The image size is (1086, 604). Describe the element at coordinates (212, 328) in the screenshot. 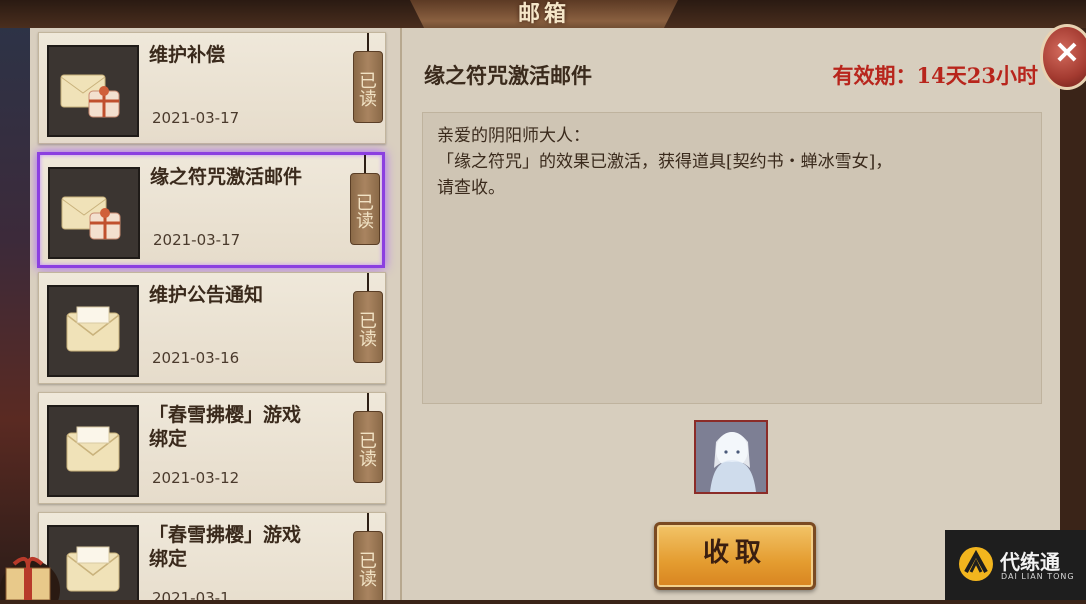

I see `mail-item: 维护公告通知 2021-03-16 已读` at that location.